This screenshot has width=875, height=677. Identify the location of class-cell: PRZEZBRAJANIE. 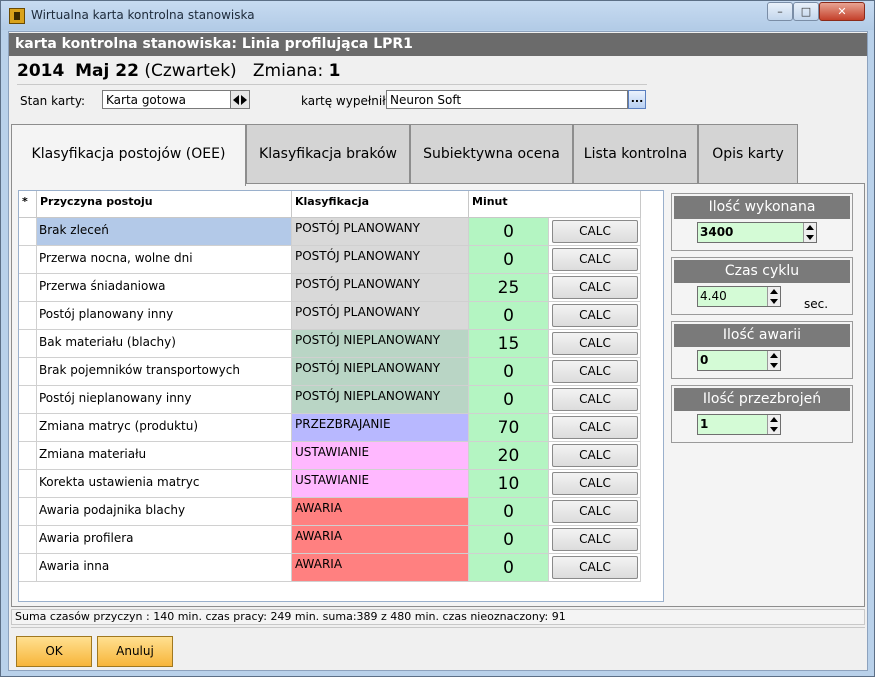
(380, 428).